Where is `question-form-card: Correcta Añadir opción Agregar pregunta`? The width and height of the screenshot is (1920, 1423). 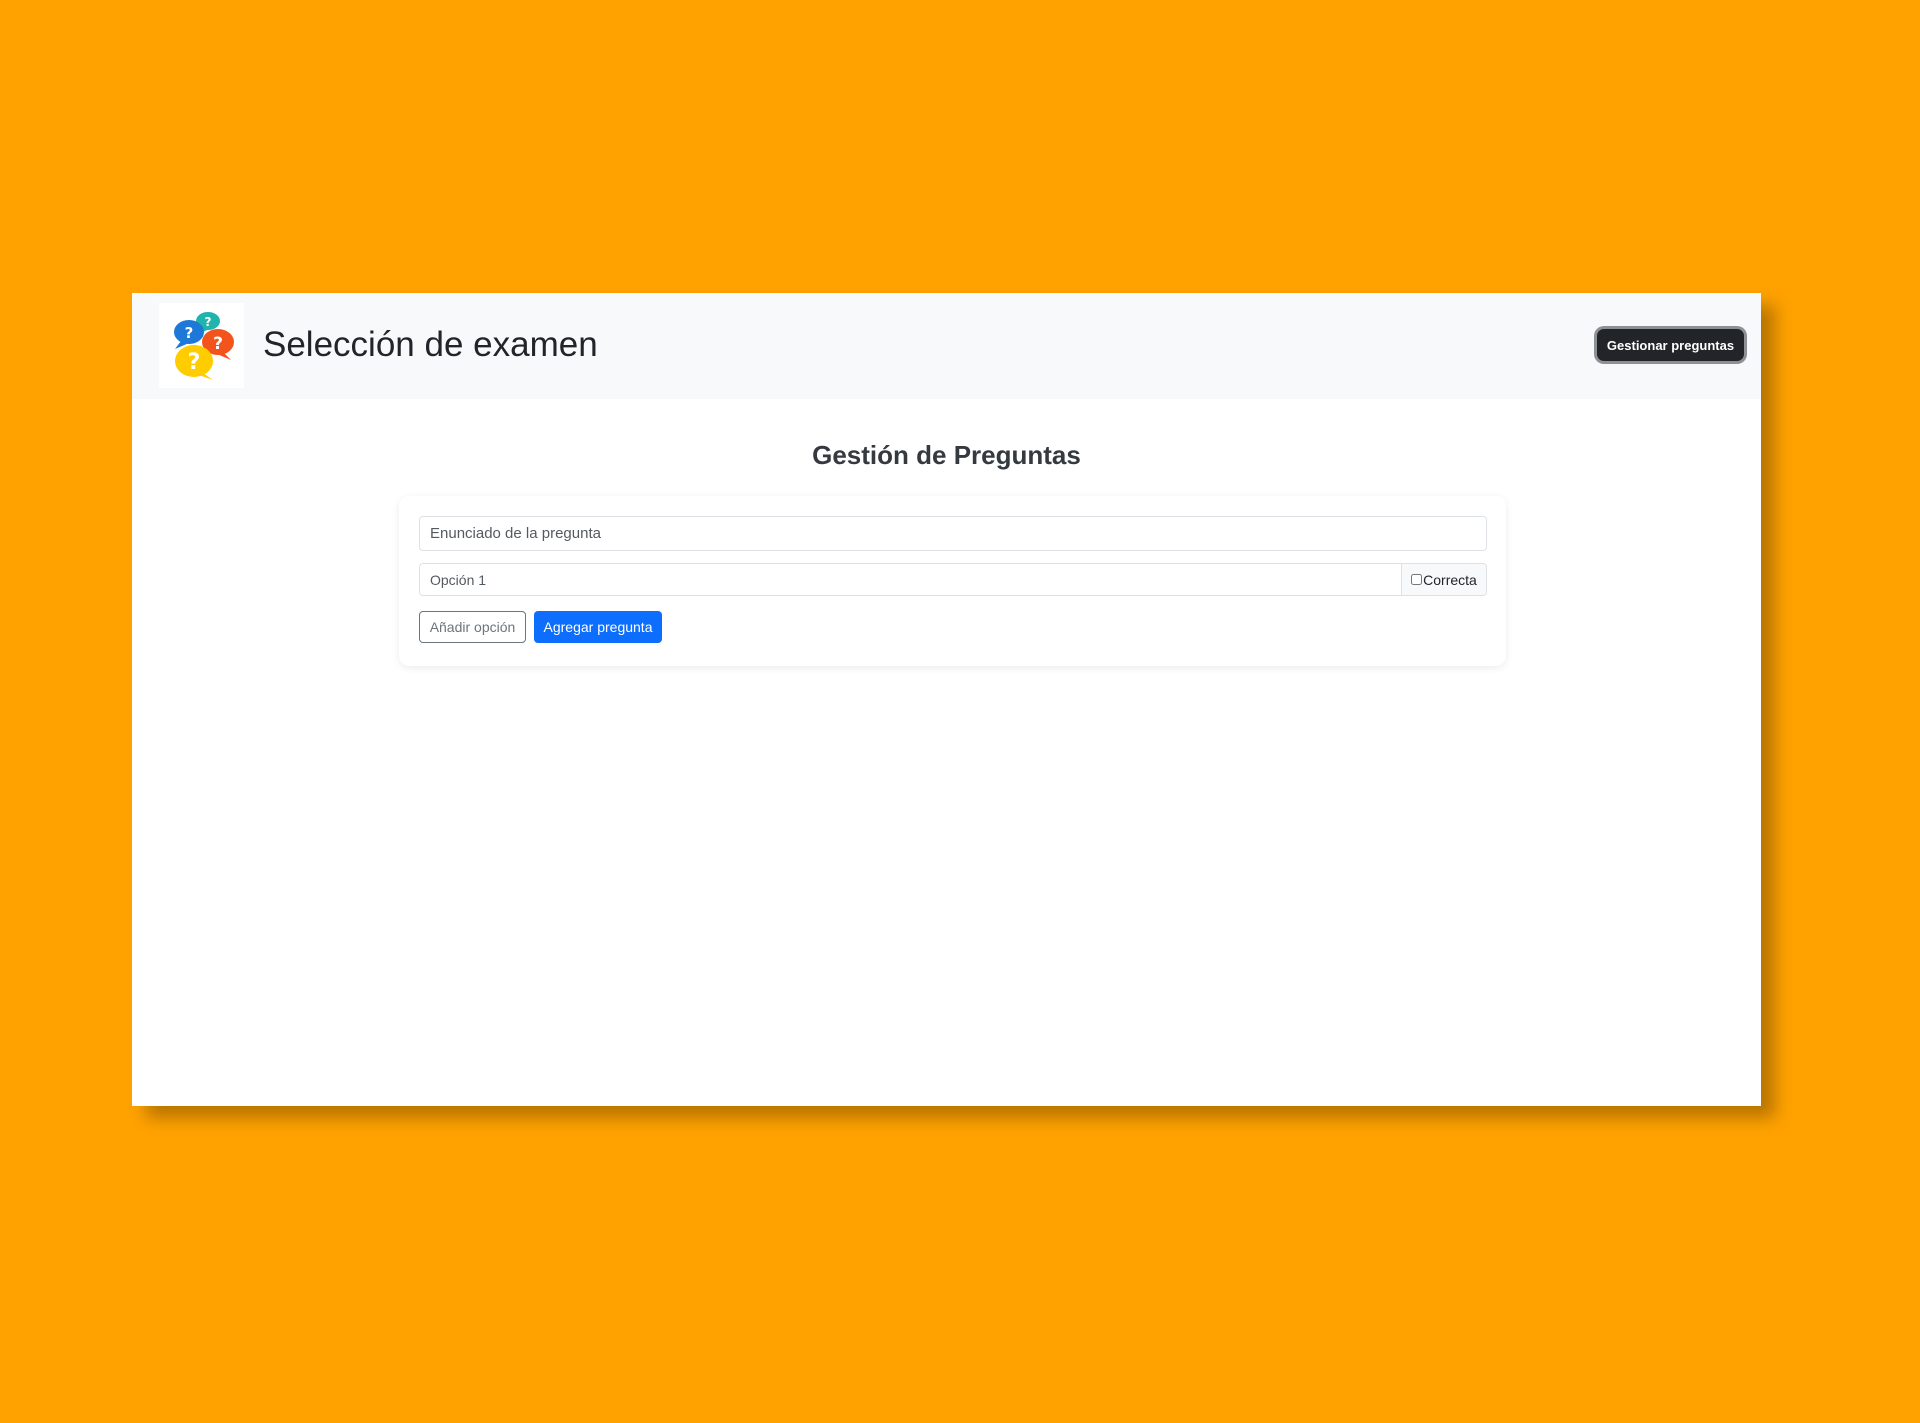 question-form-card: Correcta Añadir opción Agregar pregunta is located at coordinates (952, 581).